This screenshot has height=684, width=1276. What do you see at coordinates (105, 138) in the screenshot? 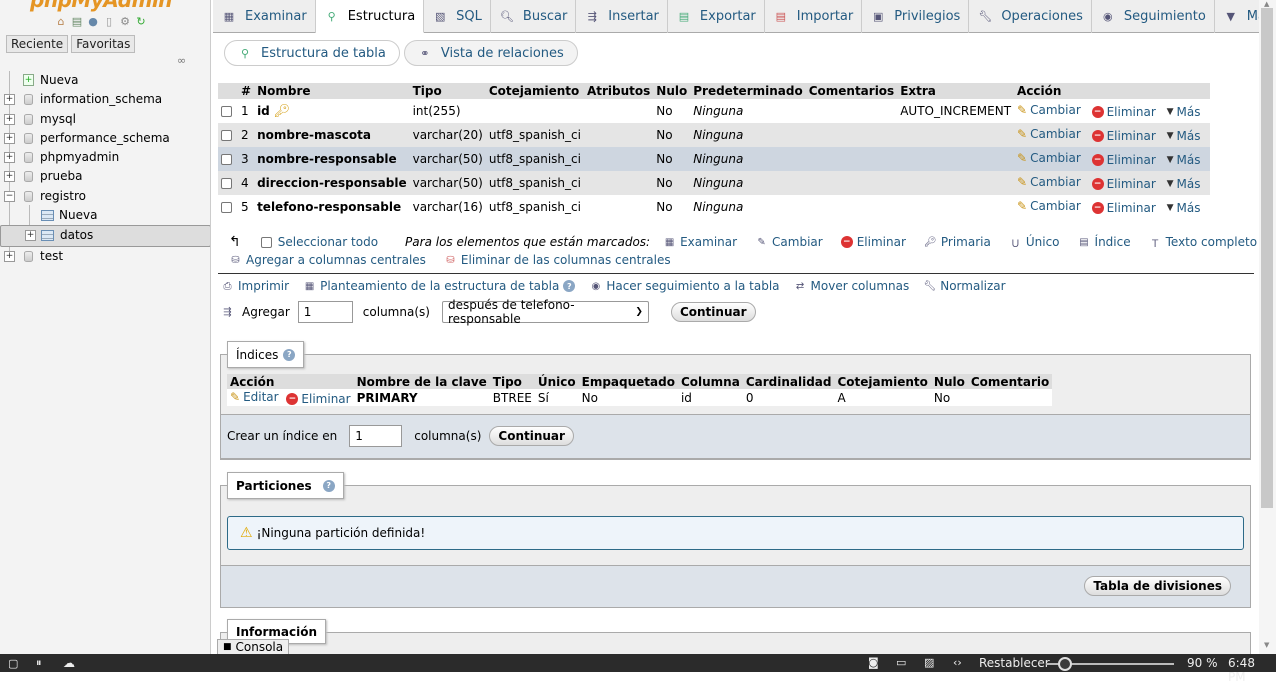
I see `tree-item-performance-schema: + performance_schema` at bounding box center [105, 138].